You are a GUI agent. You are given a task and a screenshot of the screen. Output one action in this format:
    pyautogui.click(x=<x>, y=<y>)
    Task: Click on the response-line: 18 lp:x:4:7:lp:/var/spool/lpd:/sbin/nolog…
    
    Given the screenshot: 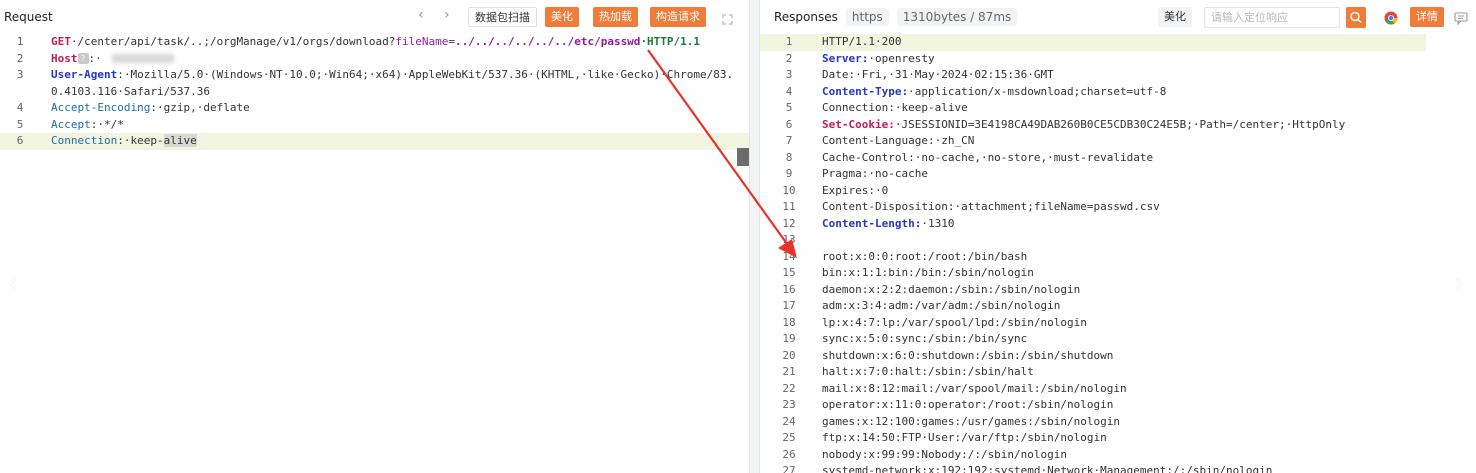 What is the action you would take?
    pyautogui.click(x=1118, y=323)
    